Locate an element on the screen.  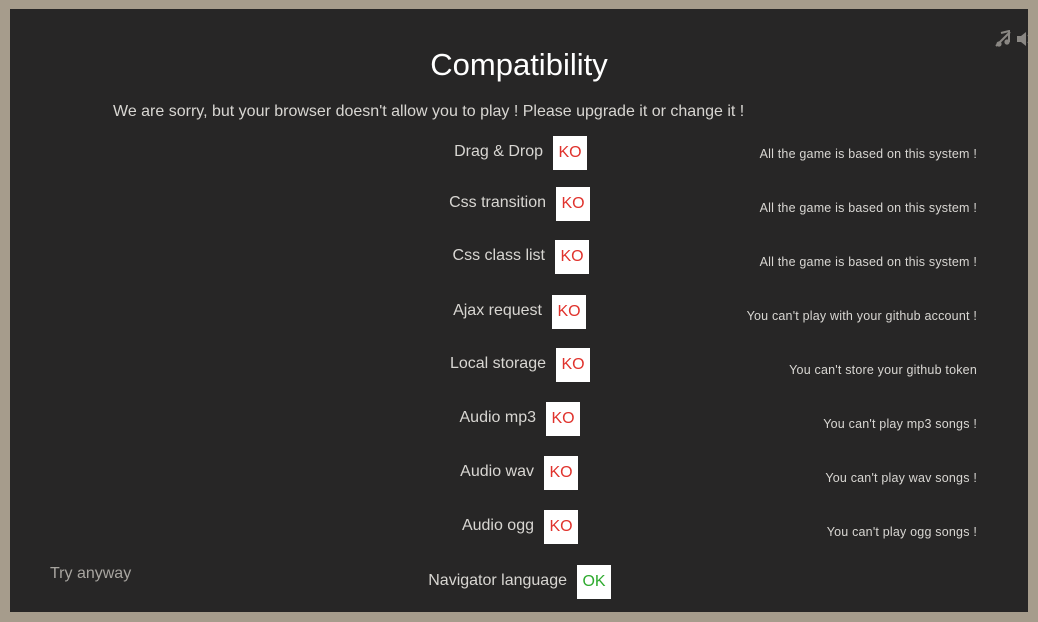
compatibility-row: Audio mp3 KO You can't play mp3 songs ! is located at coordinates (519, 419).